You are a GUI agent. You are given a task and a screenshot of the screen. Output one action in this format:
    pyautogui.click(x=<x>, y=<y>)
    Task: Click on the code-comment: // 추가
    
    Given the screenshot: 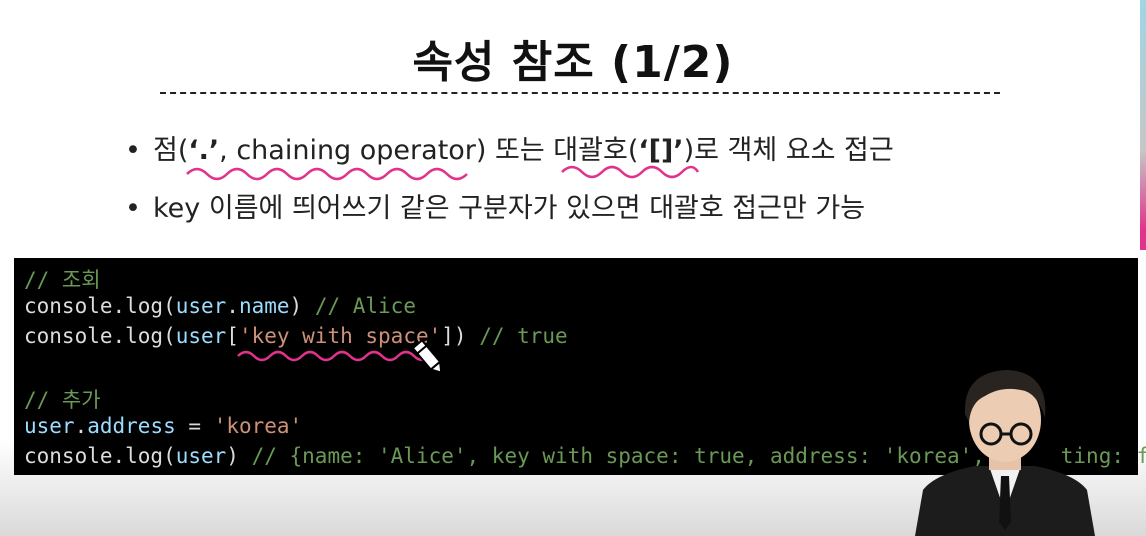 What is the action you would take?
    pyautogui.click(x=62, y=400)
    